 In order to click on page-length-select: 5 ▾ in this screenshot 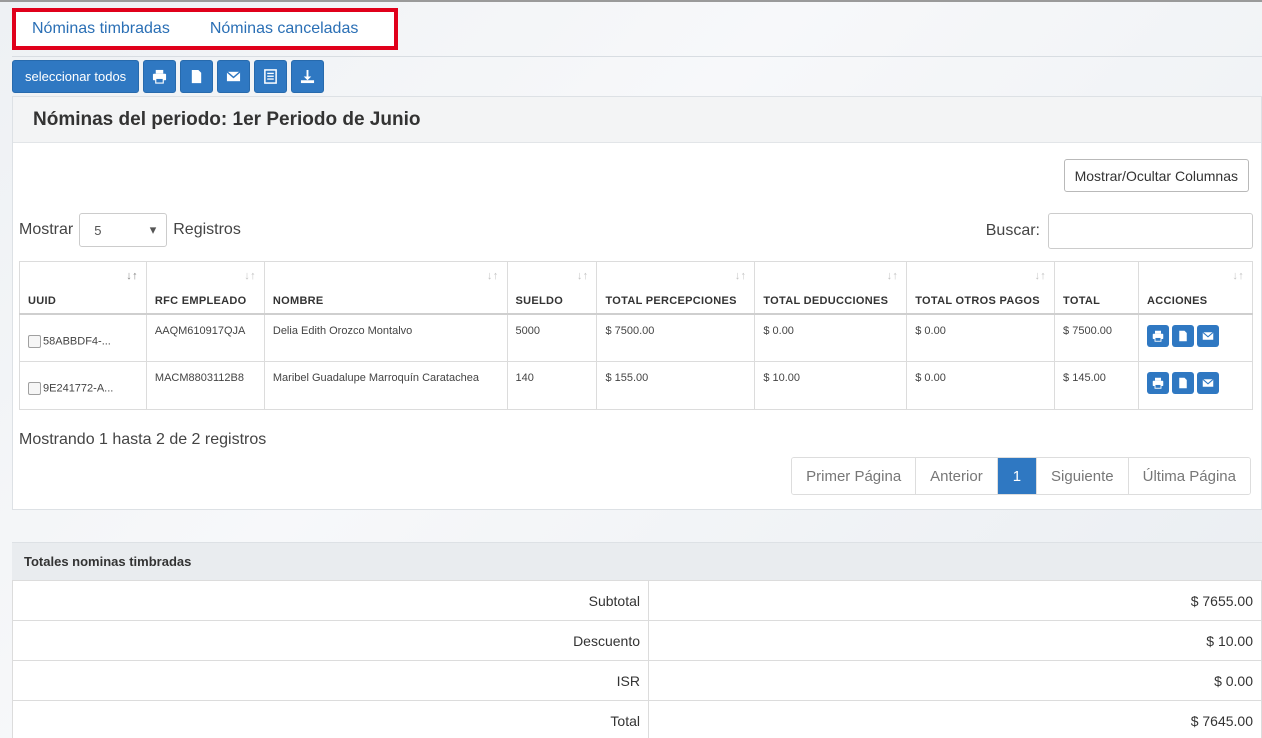, I will do `click(123, 230)`.